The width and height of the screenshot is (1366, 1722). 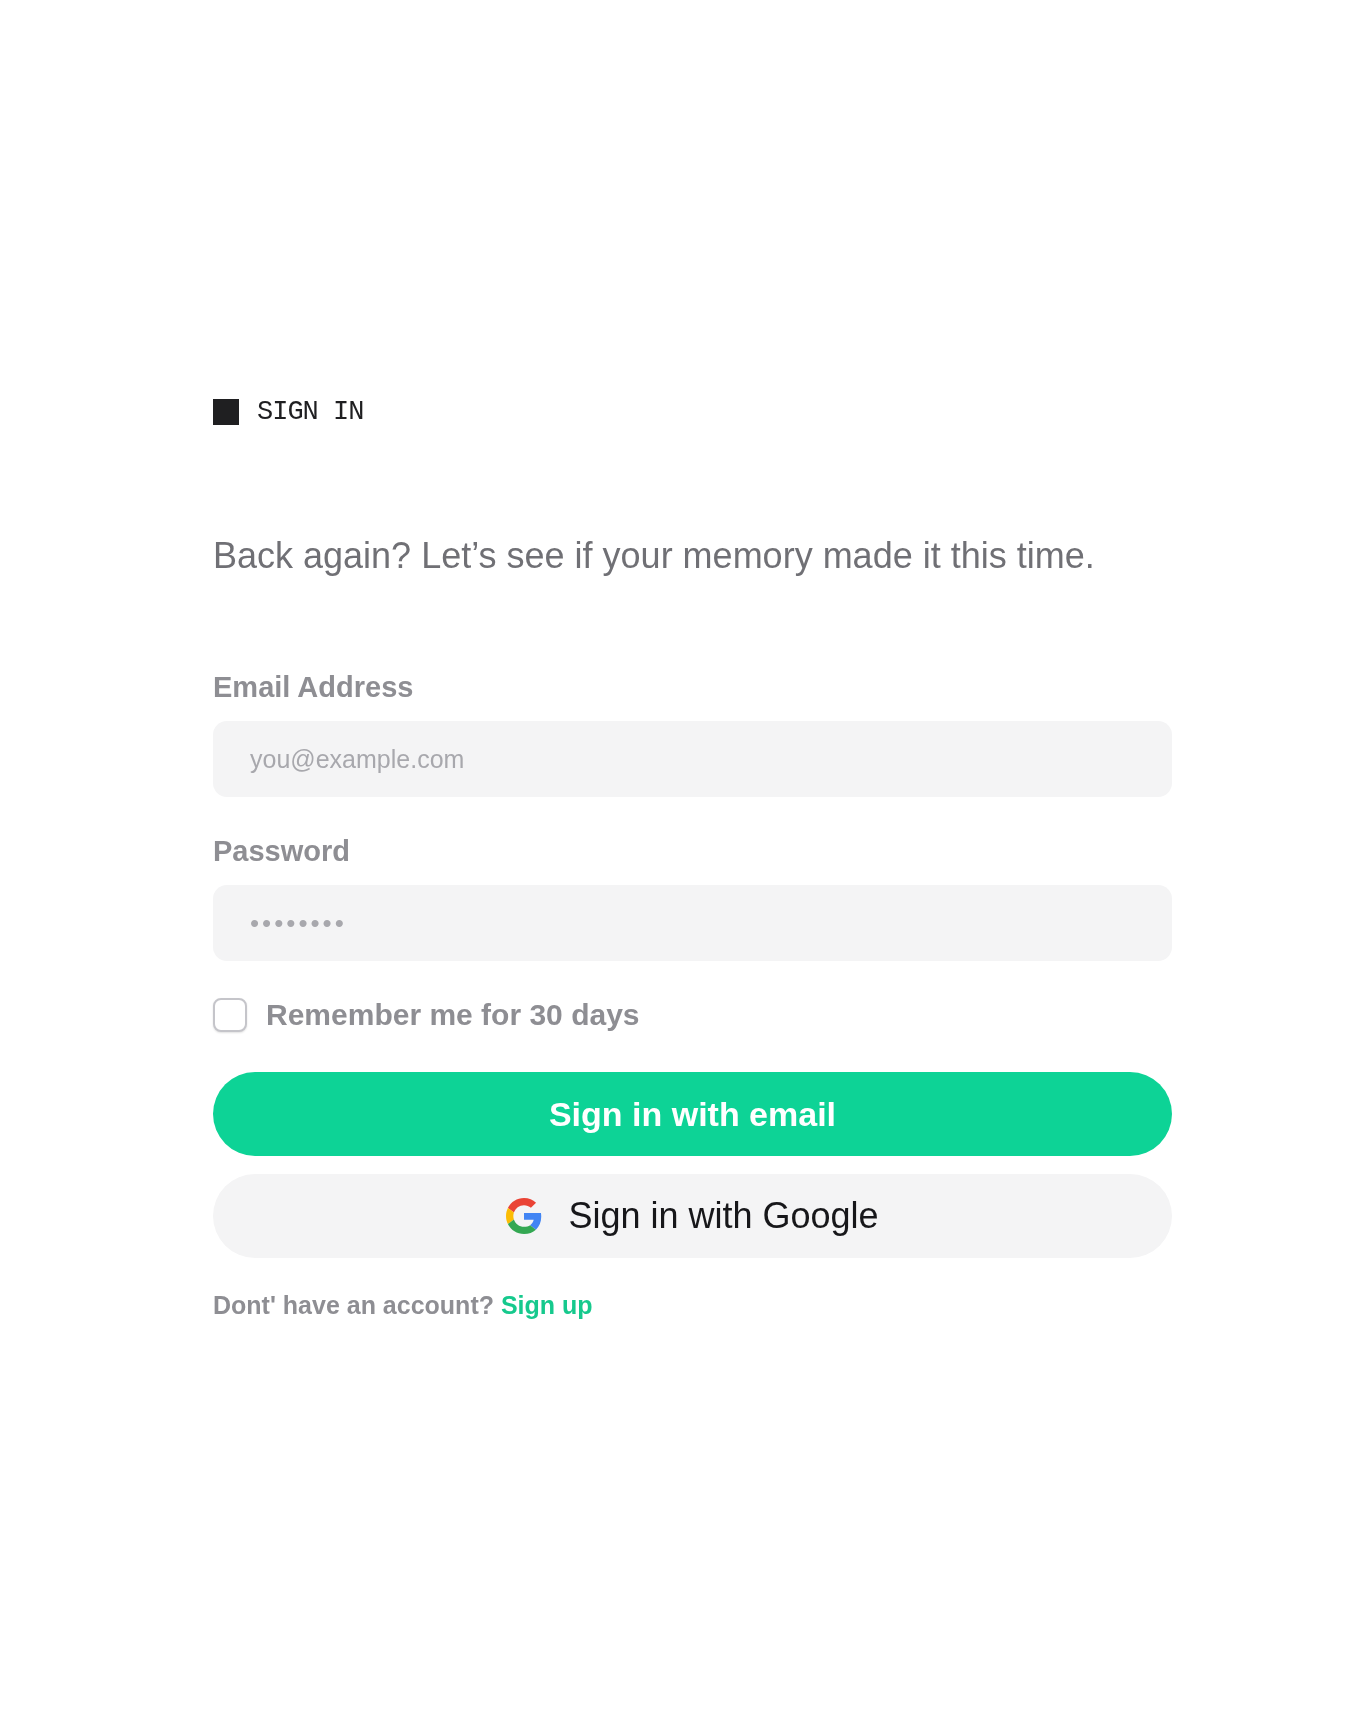 I want to click on page-title: SIGN IN, so click(x=310, y=412).